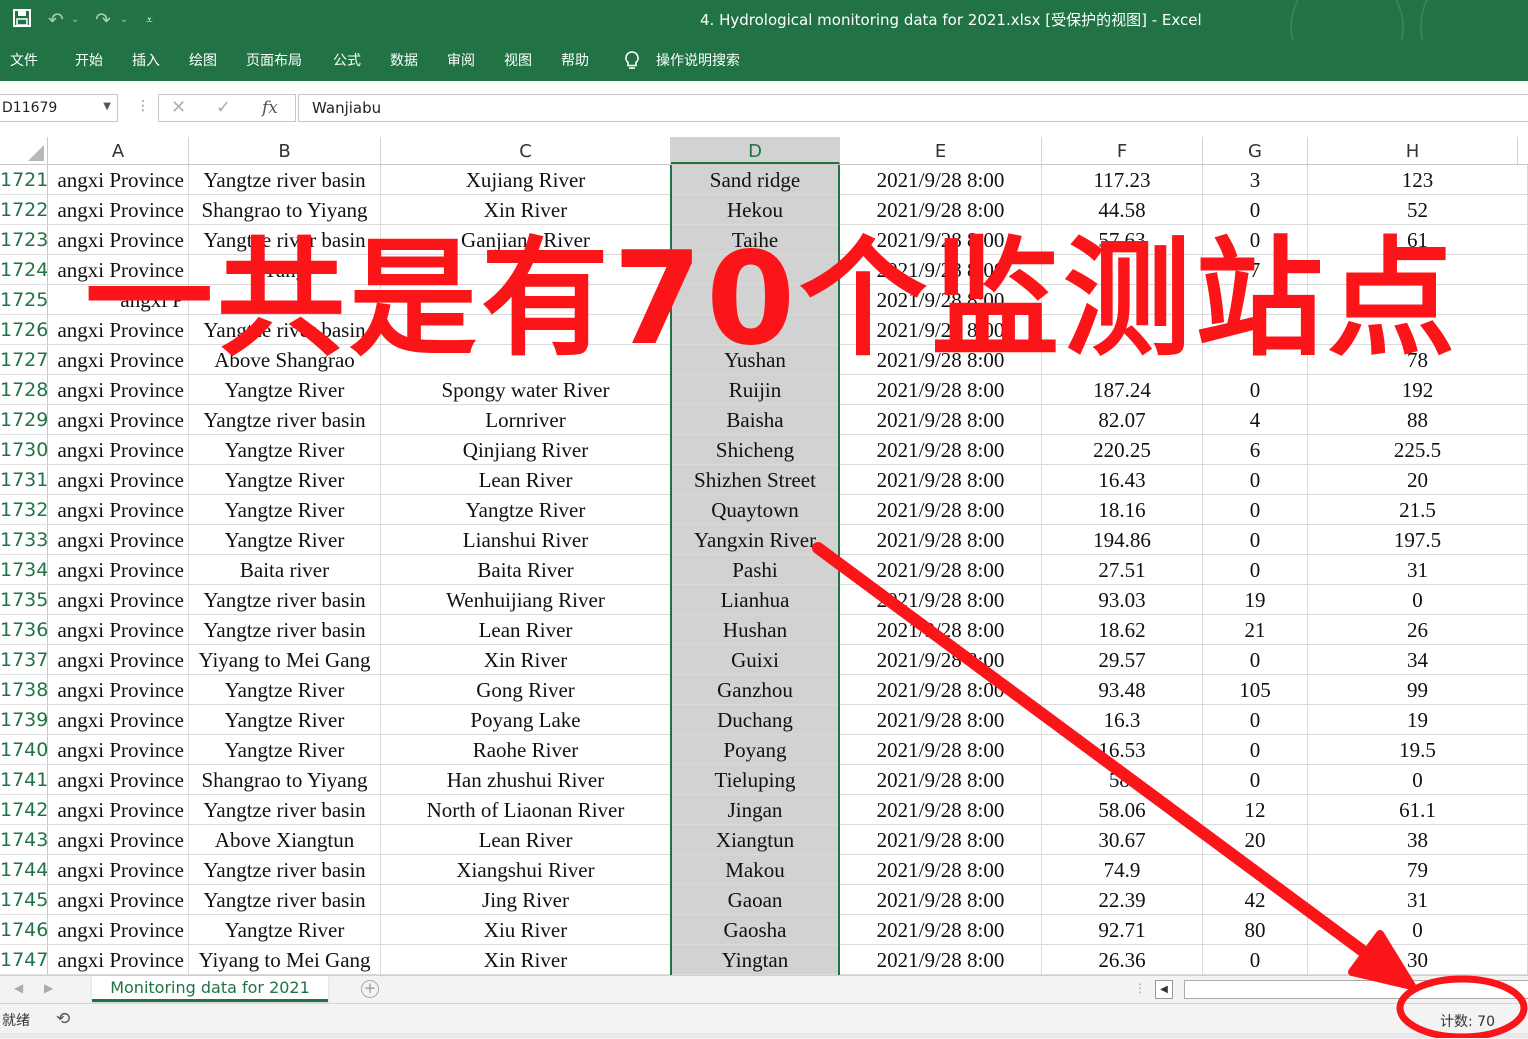 This screenshot has width=1528, height=1039. Describe the element at coordinates (755, 180) in the screenshot. I see `cell-d: Sand ridge` at that location.